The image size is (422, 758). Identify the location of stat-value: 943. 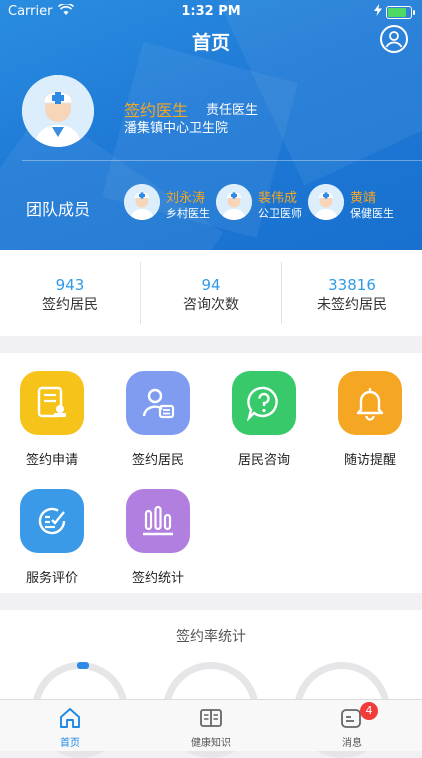
(70, 285).